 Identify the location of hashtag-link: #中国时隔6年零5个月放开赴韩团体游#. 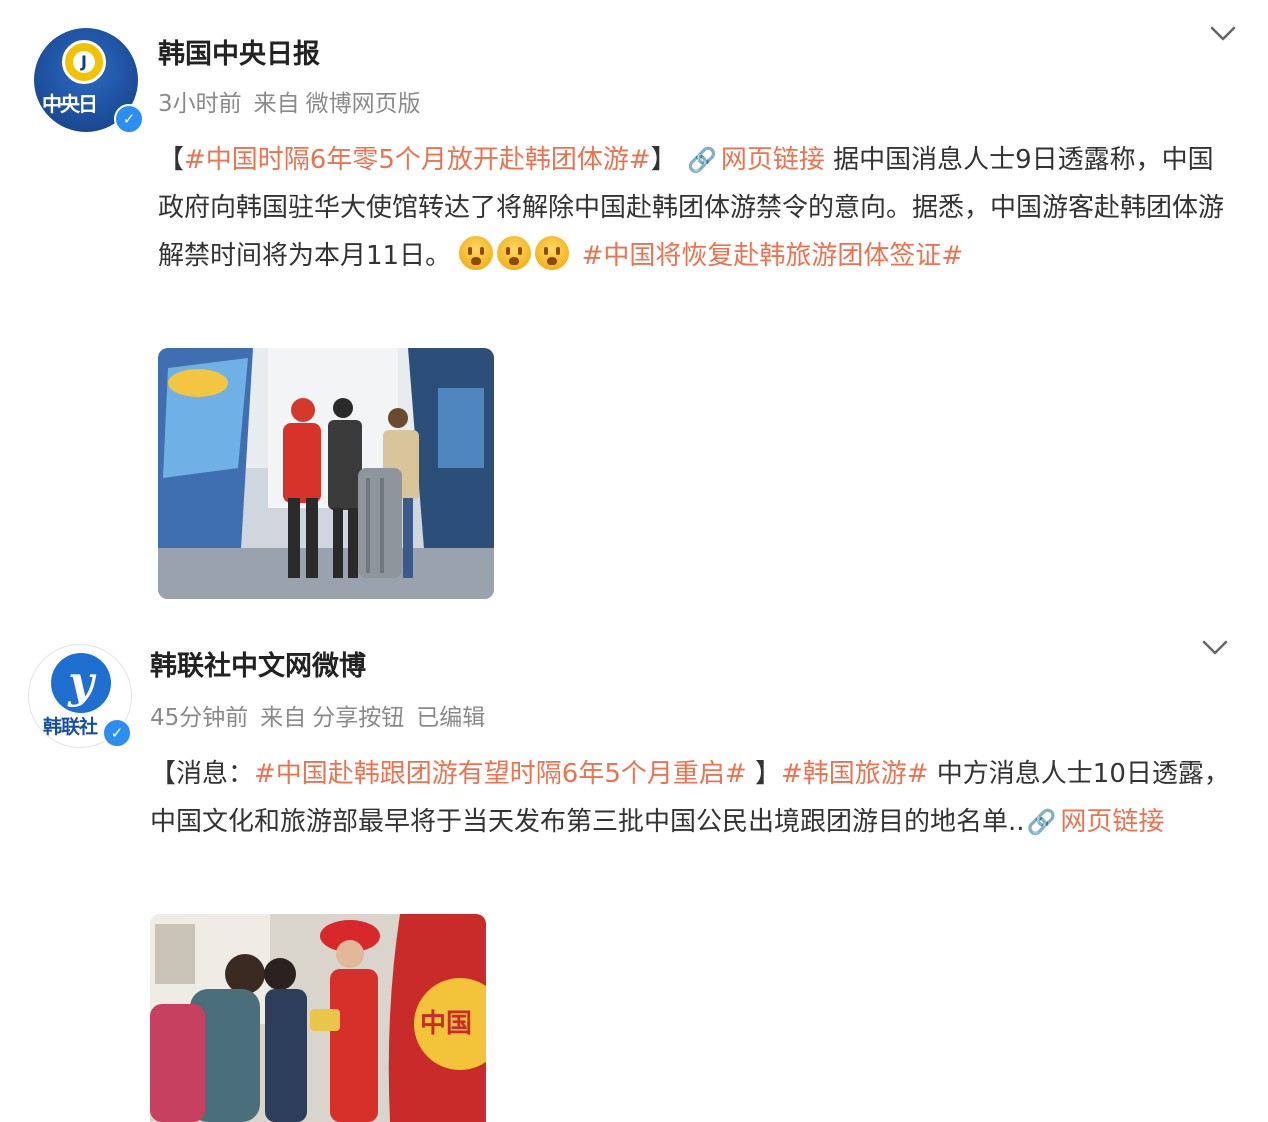
(417, 160).